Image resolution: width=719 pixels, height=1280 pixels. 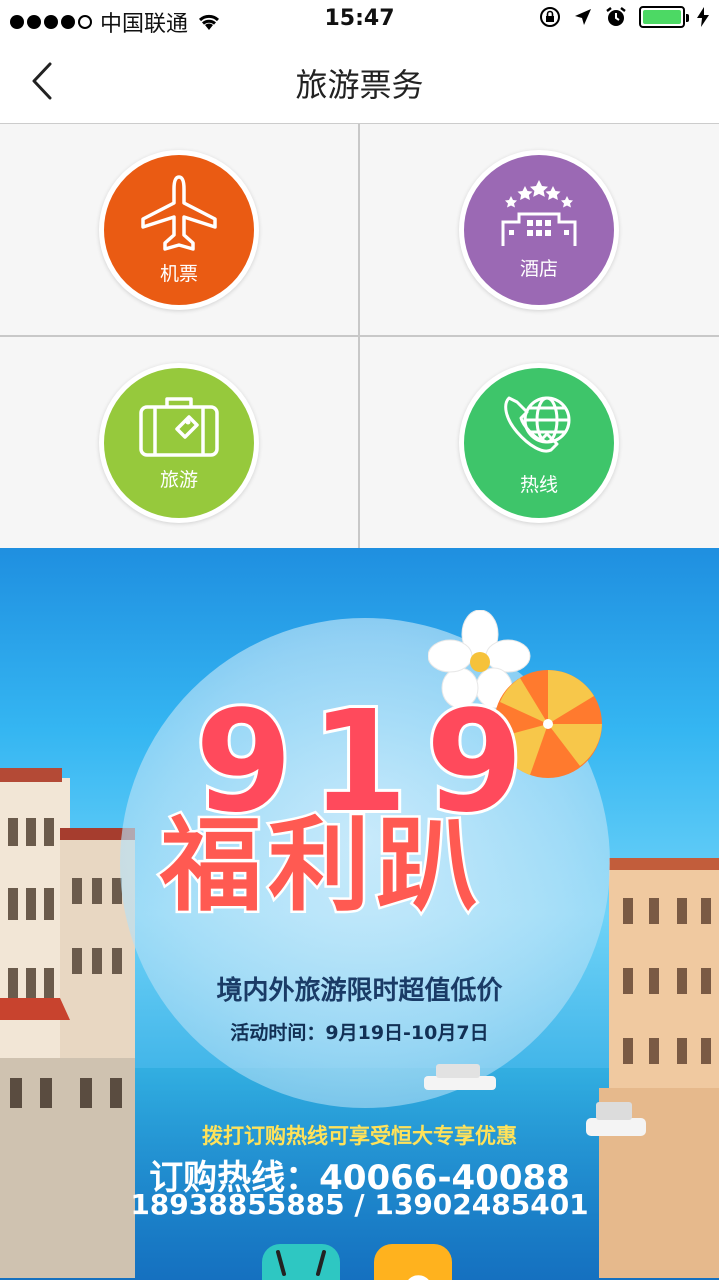 I want to click on status-bar: 中国联通 15:47, so click(x=359, y=20).